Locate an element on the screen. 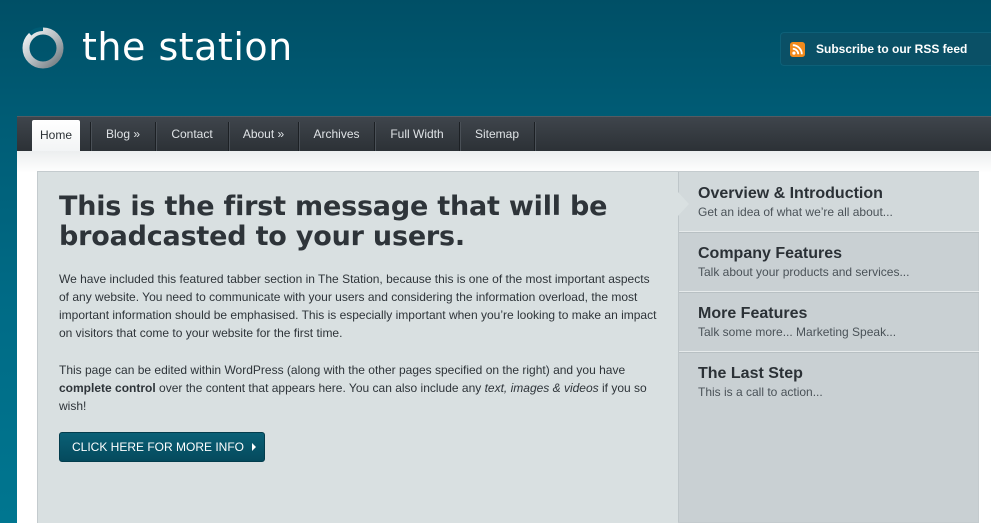 This screenshot has height=523, width=991. rss-subscribe-button: Subscribe to our RSS feed is located at coordinates (885, 49).